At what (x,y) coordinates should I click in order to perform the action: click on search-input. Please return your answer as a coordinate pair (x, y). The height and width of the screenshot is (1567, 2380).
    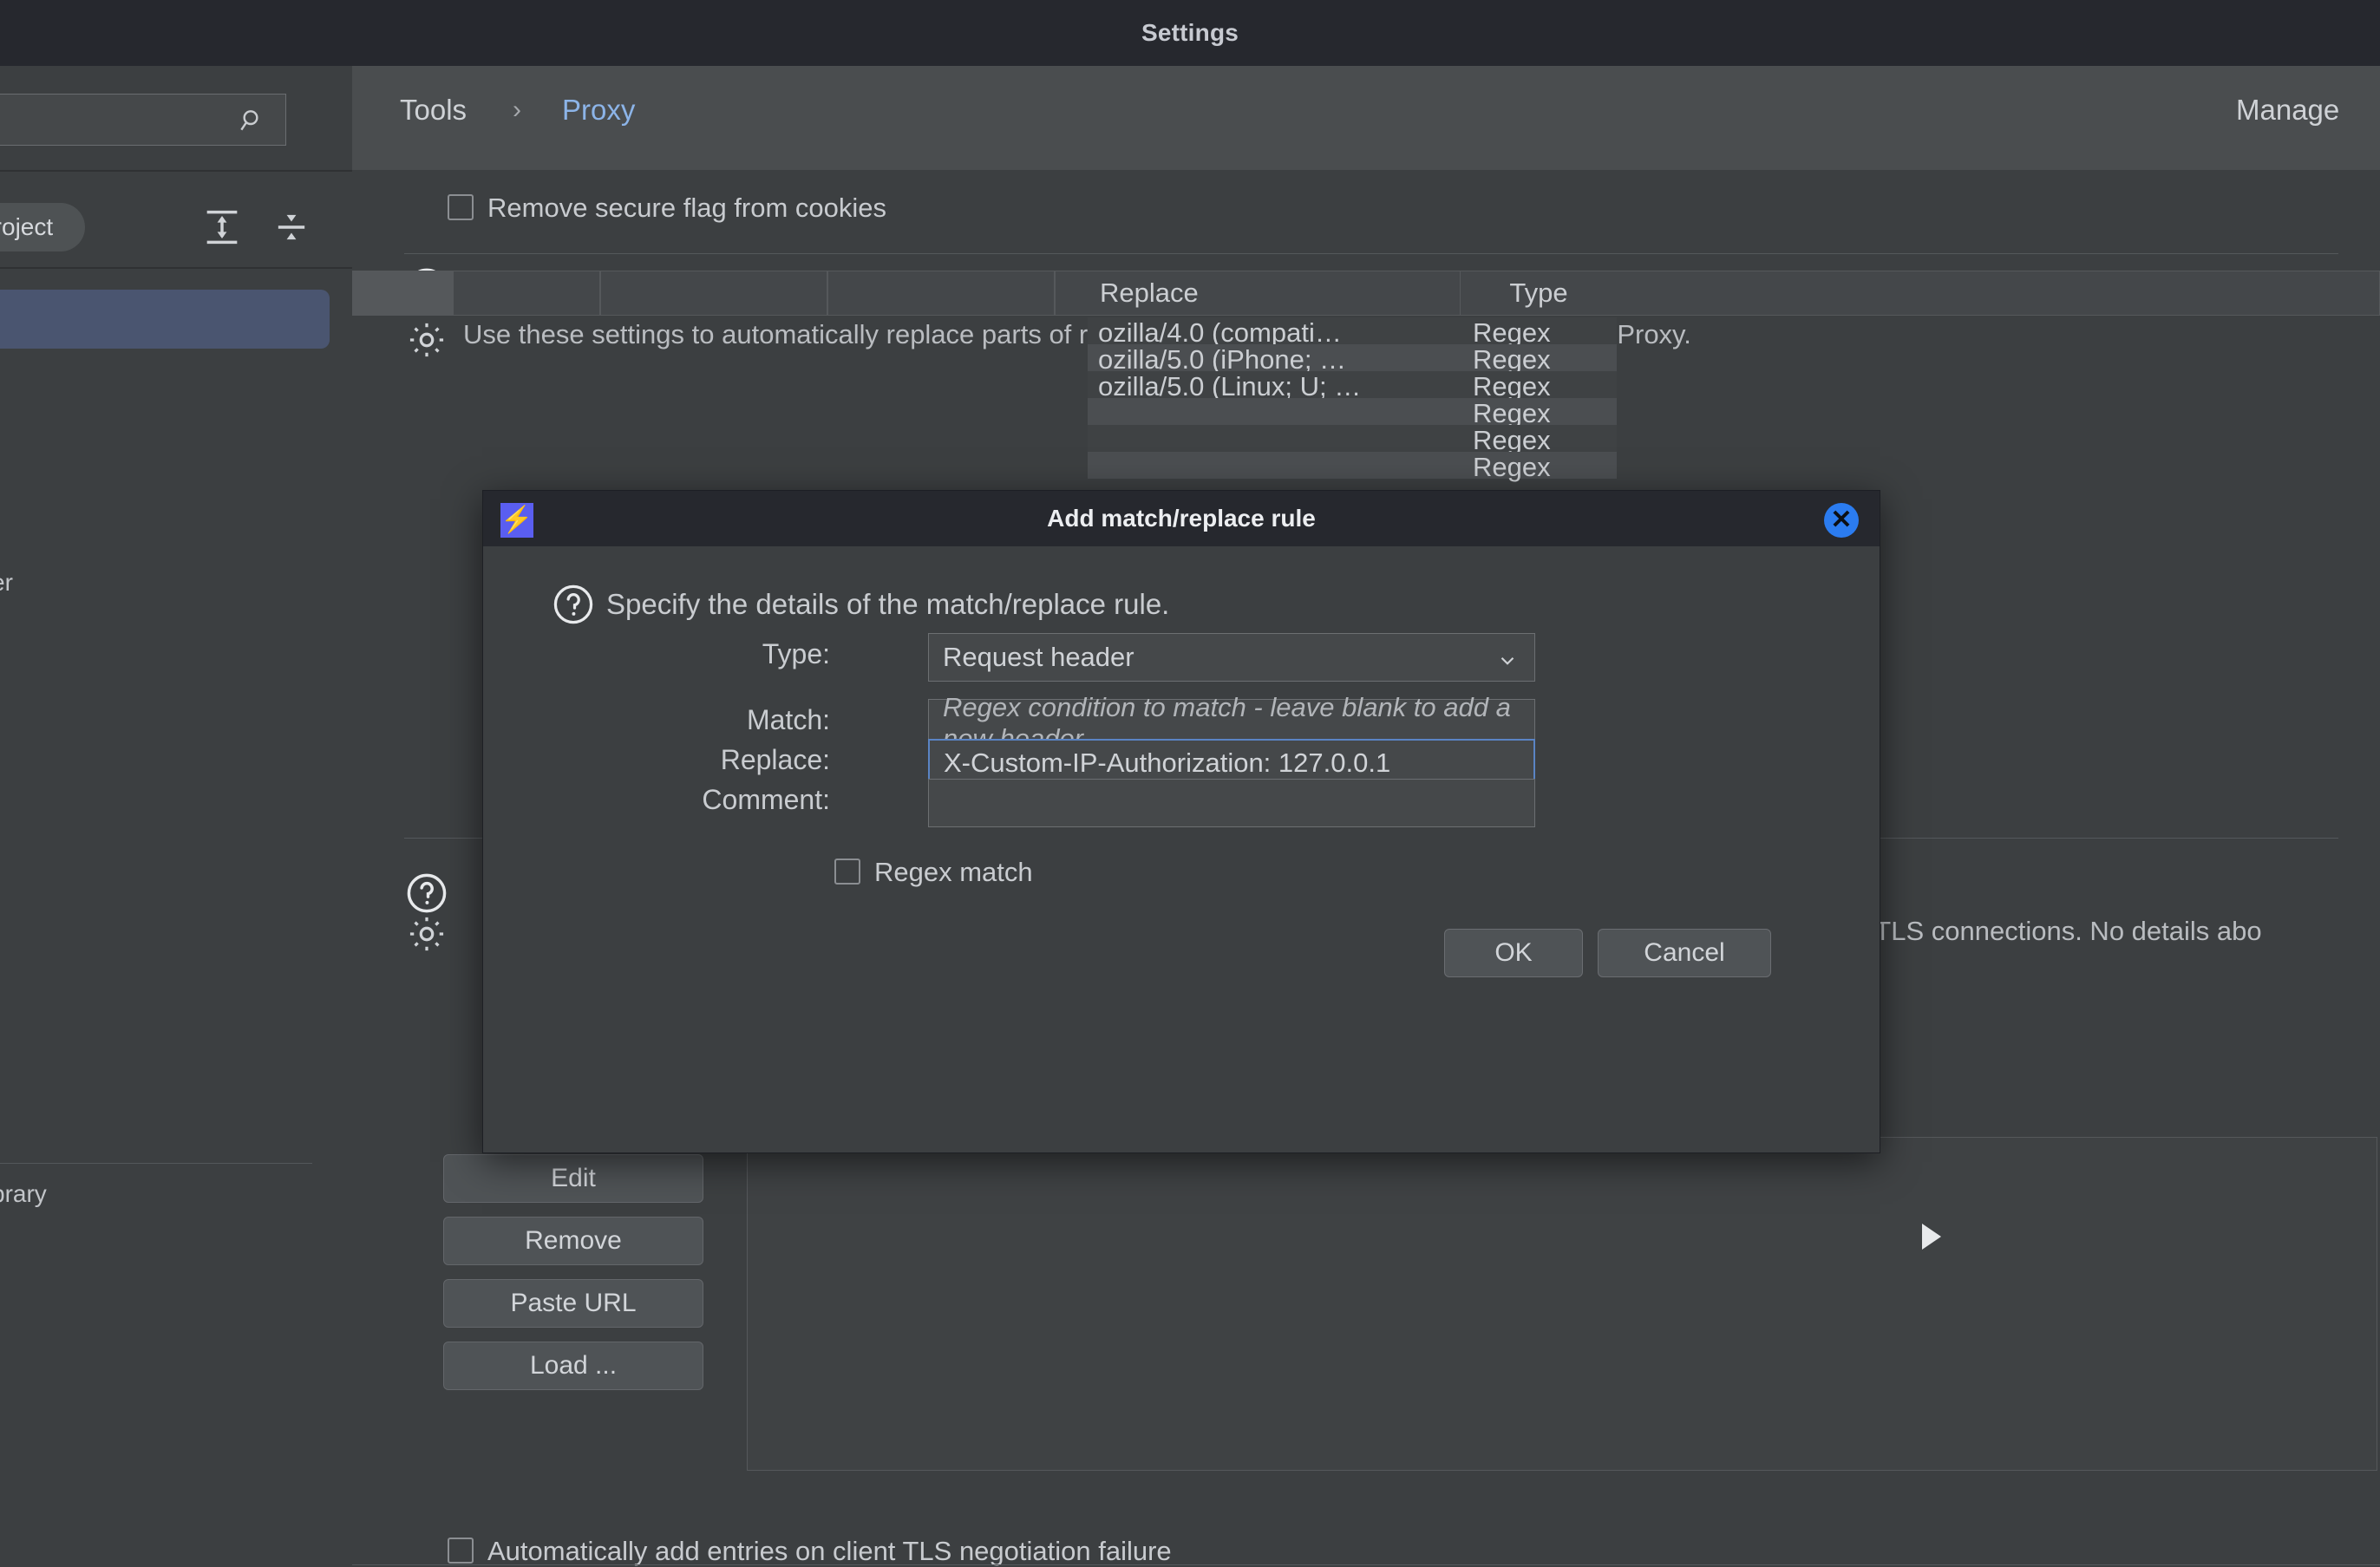
    Looking at the image, I should click on (143, 120).